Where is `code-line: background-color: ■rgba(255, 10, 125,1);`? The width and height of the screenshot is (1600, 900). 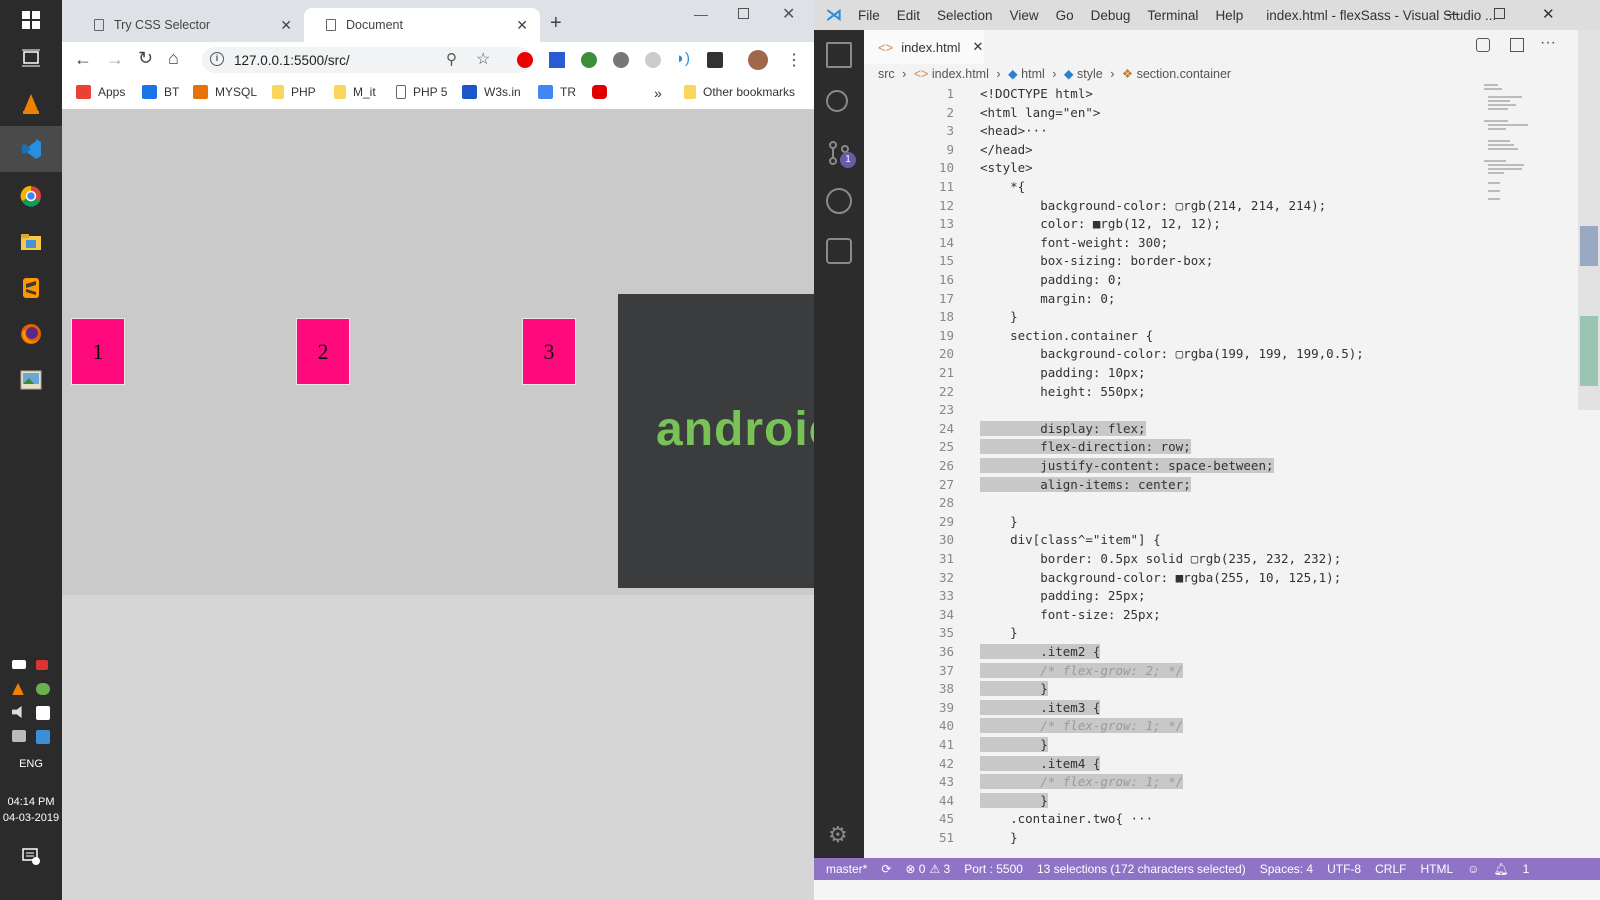 code-line: background-color: ■rgba(255, 10, 125,1); is located at coordinates (1160, 577).